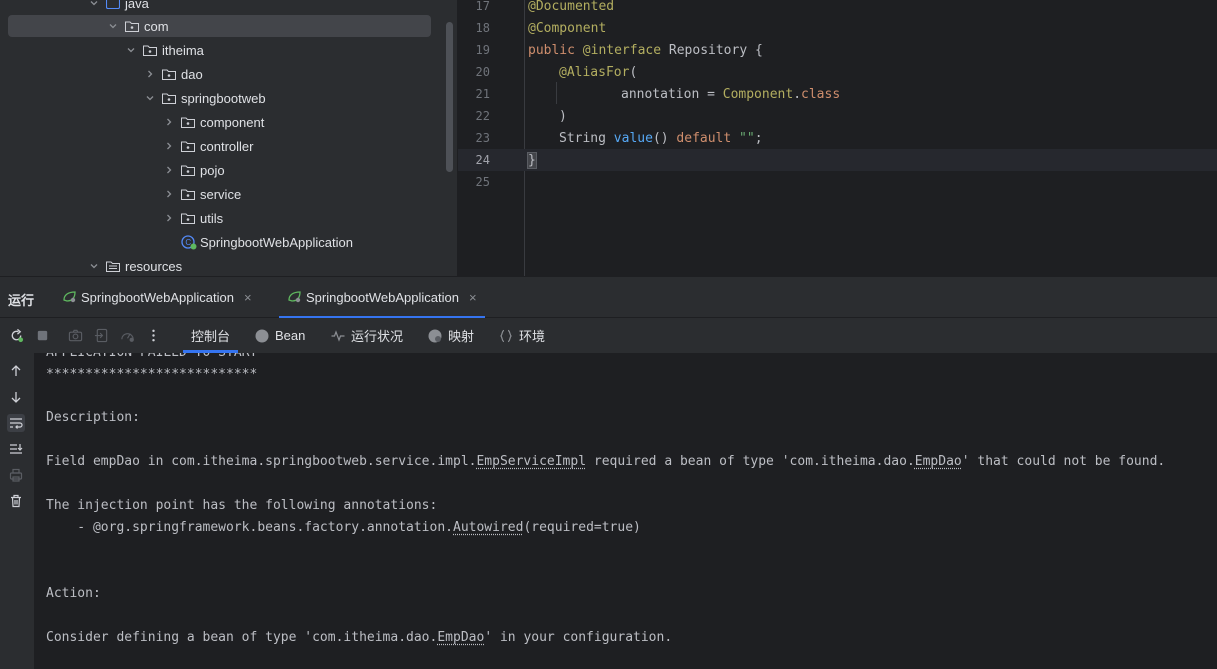  What do you see at coordinates (93, 417) in the screenshot?
I see `console-line: Description:` at bounding box center [93, 417].